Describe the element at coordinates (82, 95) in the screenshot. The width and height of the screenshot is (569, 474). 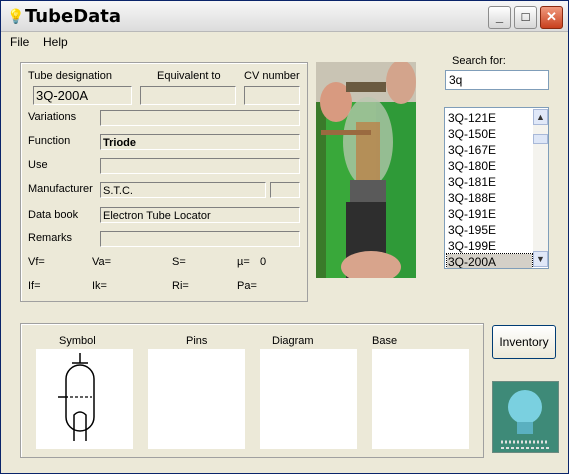
I see `tube-designation-field: 3Q-200A` at that location.